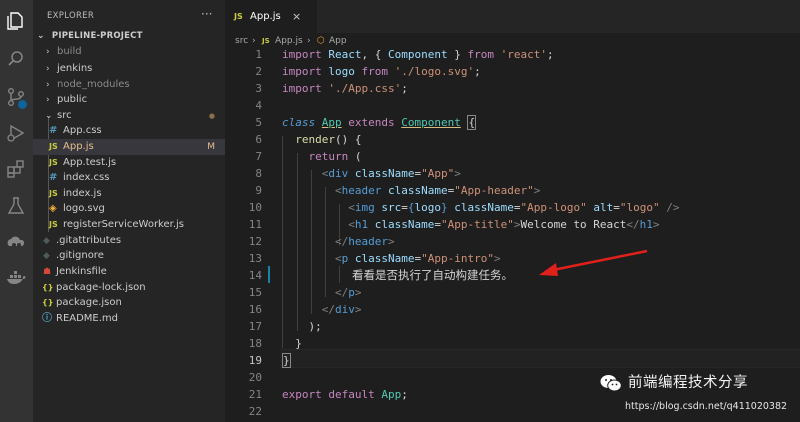  What do you see at coordinates (255, 343) in the screenshot?
I see `line-number: 18` at bounding box center [255, 343].